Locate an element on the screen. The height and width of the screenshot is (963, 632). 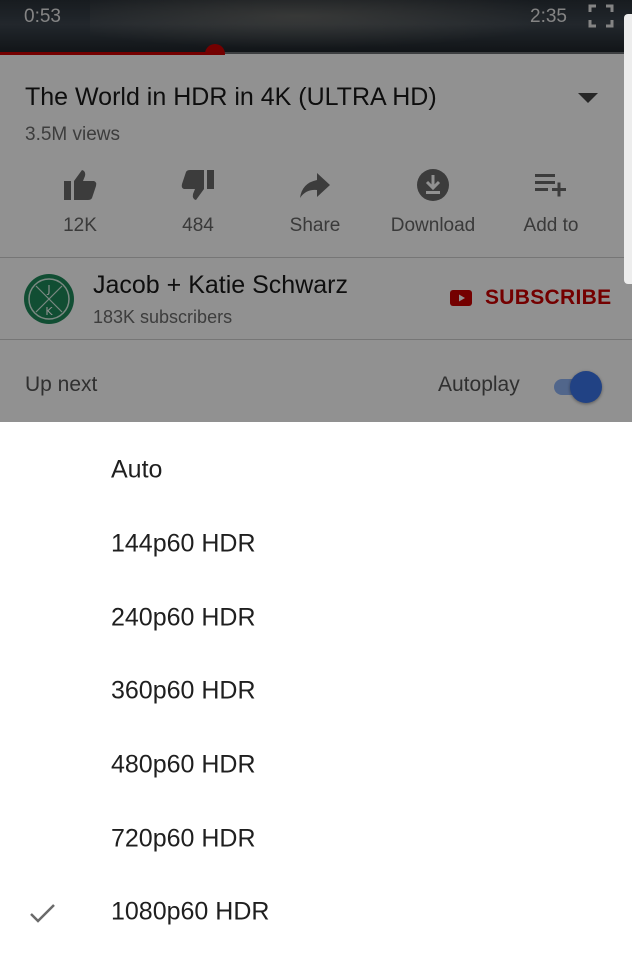
quality-option-360p60: 360p60 HDR is located at coordinates (316, 693).